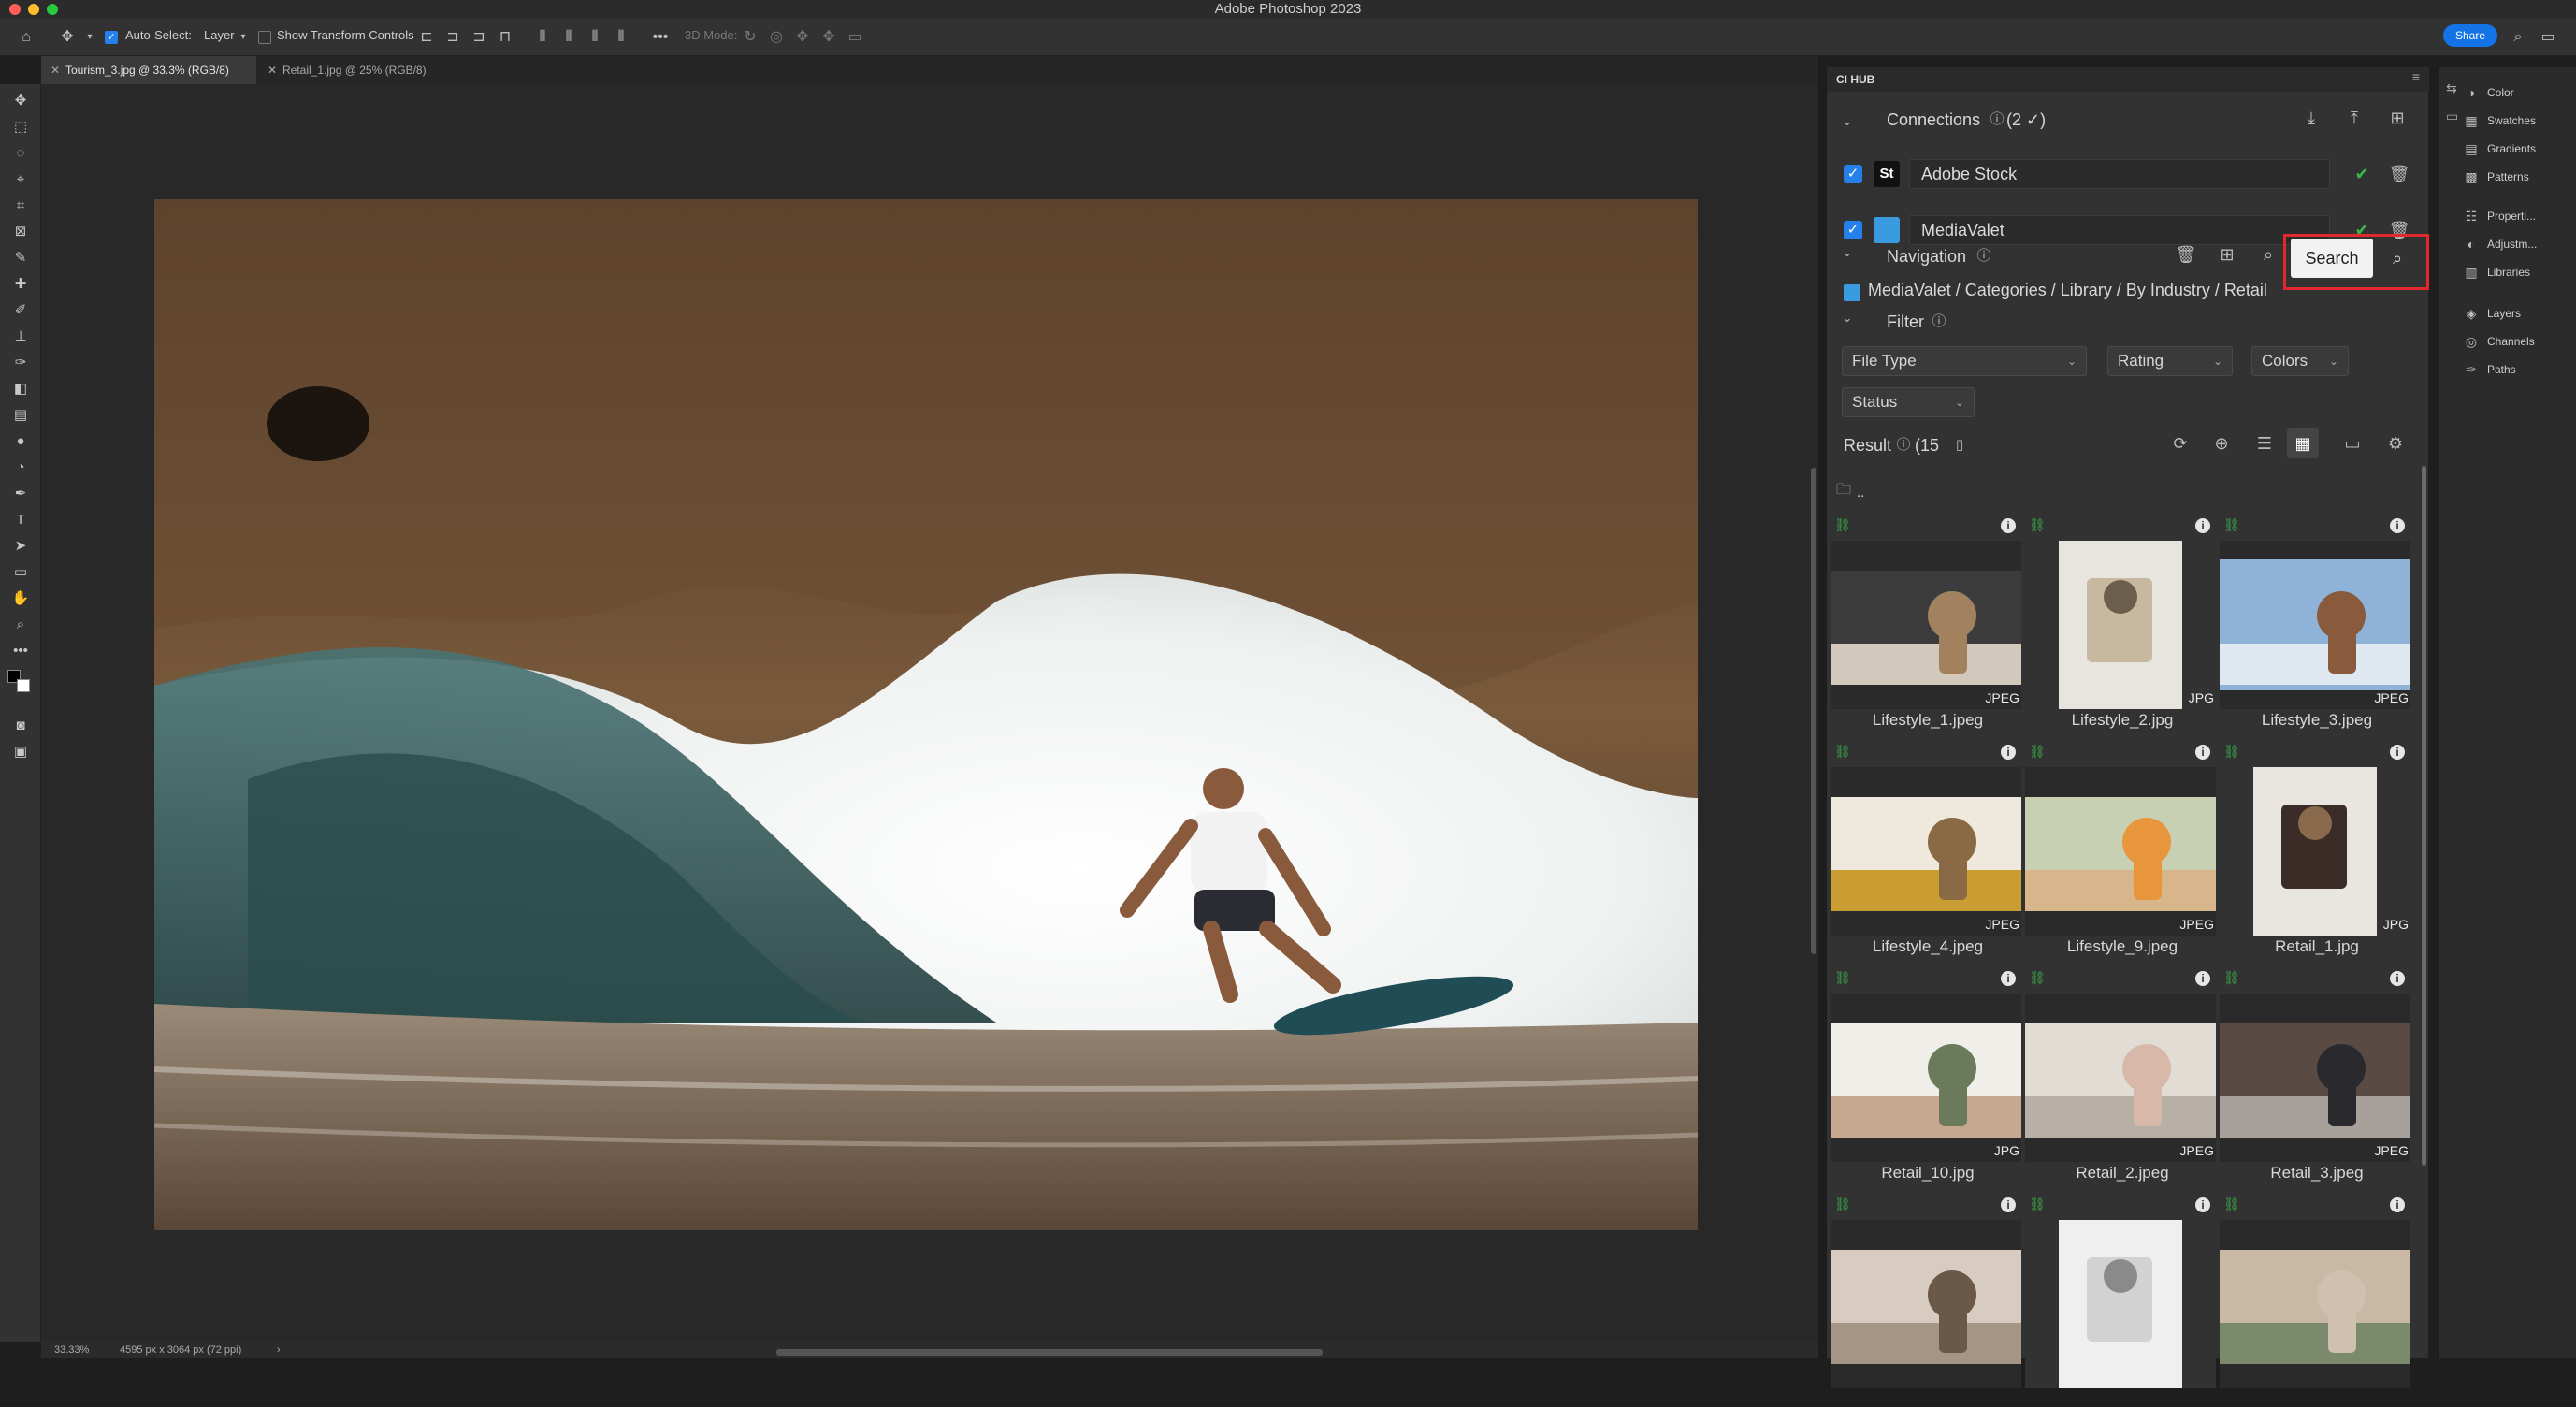  Describe the element at coordinates (2471, 244) in the screenshot. I see `adjustments-icon: ◐` at that location.